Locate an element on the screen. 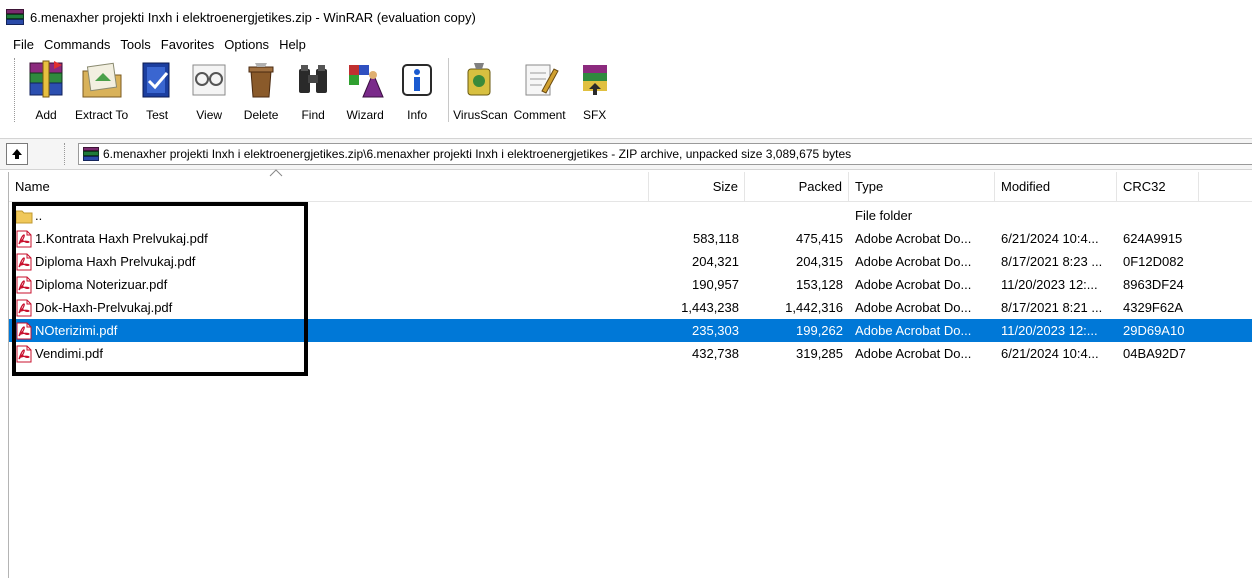 The width and height of the screenshot is (1252, 578). extract-to-button: Extract To is located at coordinates (101, 90).